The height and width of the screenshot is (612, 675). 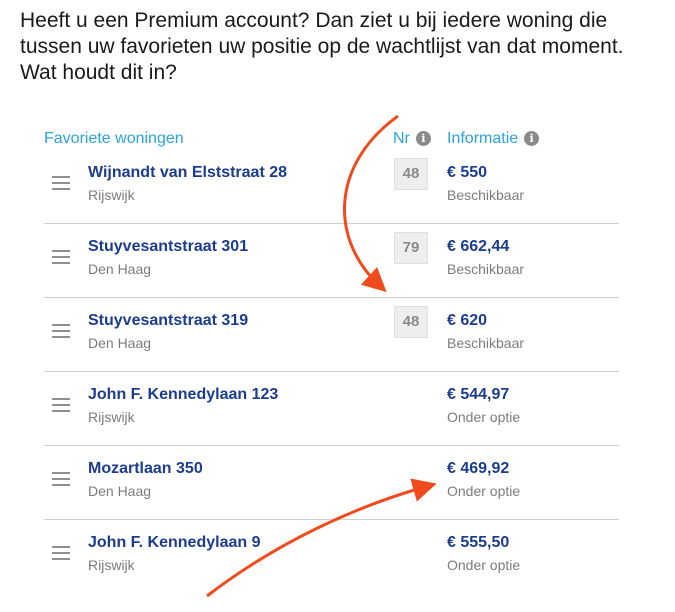 I want to click on annotation-arrow-bottom, so click(x=321, y=538).